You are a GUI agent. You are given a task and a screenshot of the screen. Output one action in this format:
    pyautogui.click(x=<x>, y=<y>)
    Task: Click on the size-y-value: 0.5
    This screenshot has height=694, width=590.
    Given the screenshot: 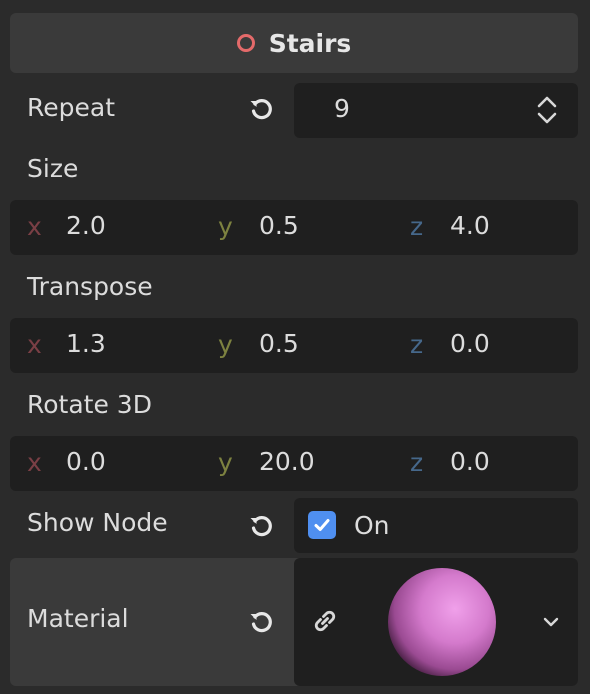 What is the action you would take?
    pyautogui.click(x=279, y=225)
    